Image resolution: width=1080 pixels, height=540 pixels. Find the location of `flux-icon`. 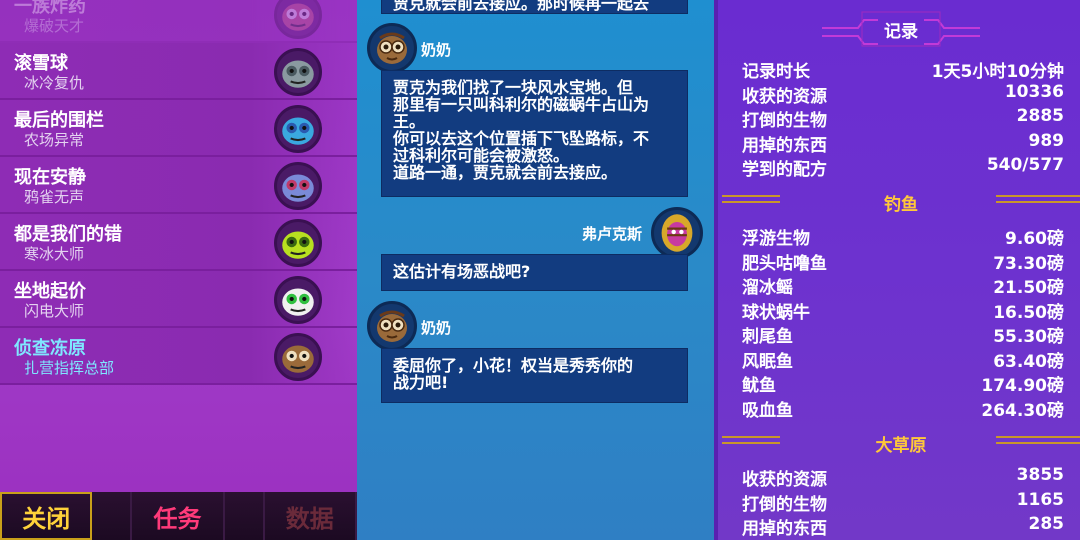

flux-icon is located at coordinates (677, 233).